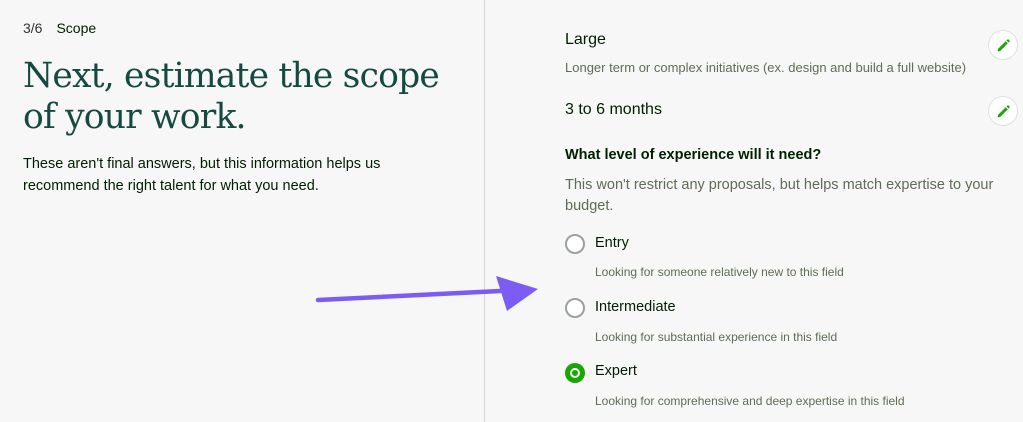  What do you see at coordinates (33, 28) in the screenshot?
I see `step-count: 3/6` at bounding box center [33, 28].